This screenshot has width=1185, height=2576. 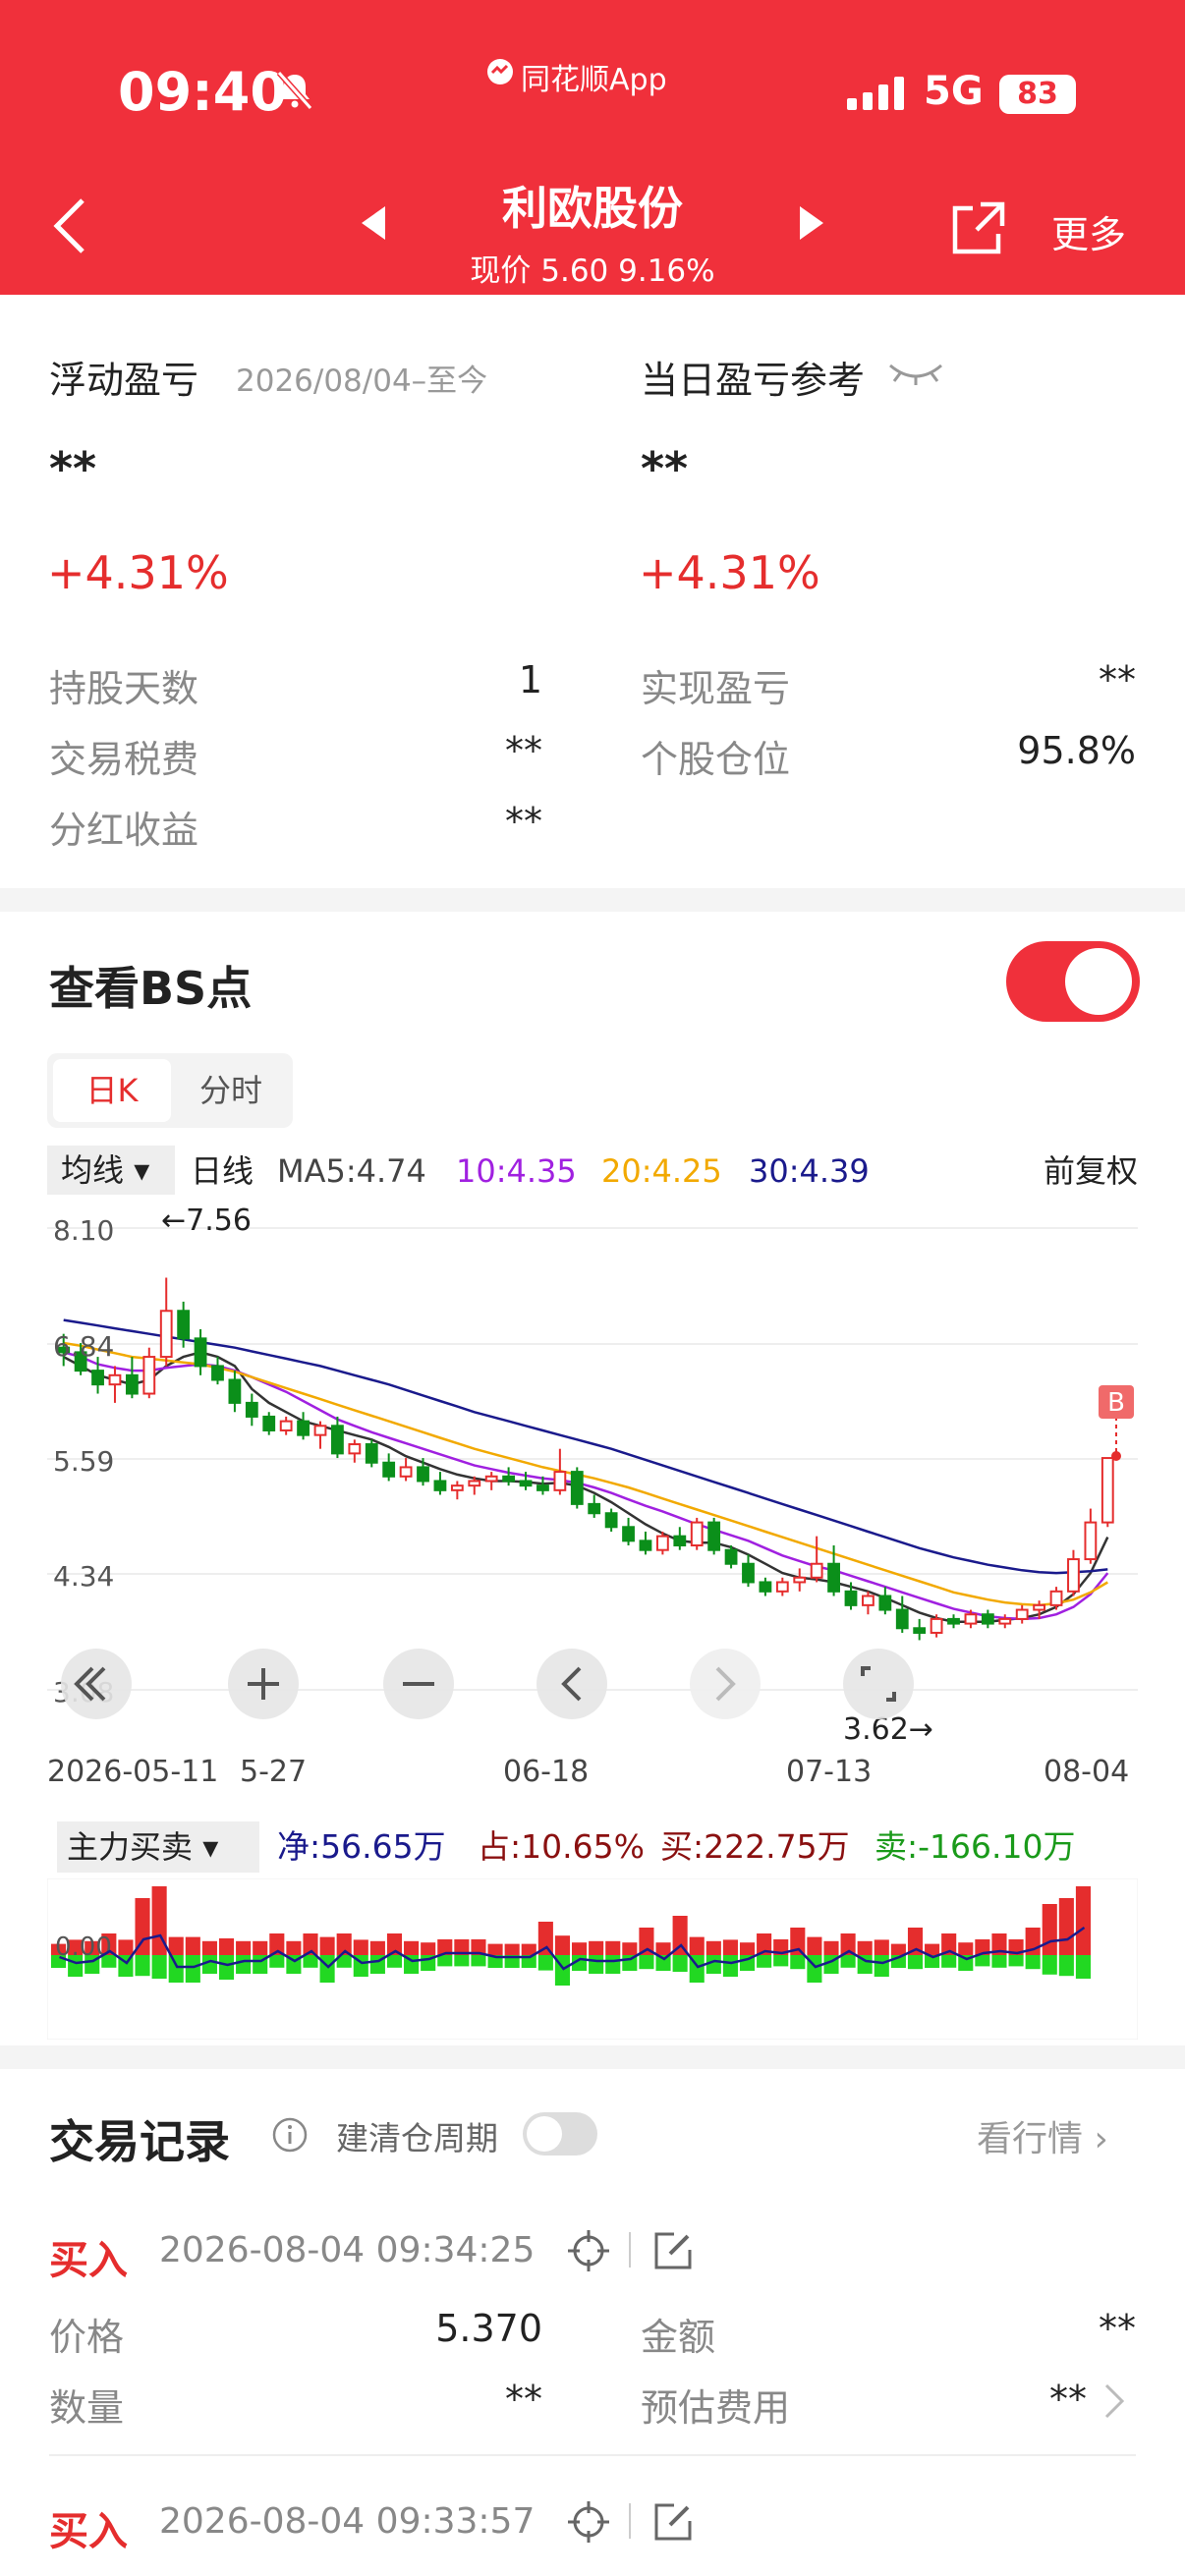 I want to click on flow-select: 主力买卖 ▾, so click(x=158, y=1847).